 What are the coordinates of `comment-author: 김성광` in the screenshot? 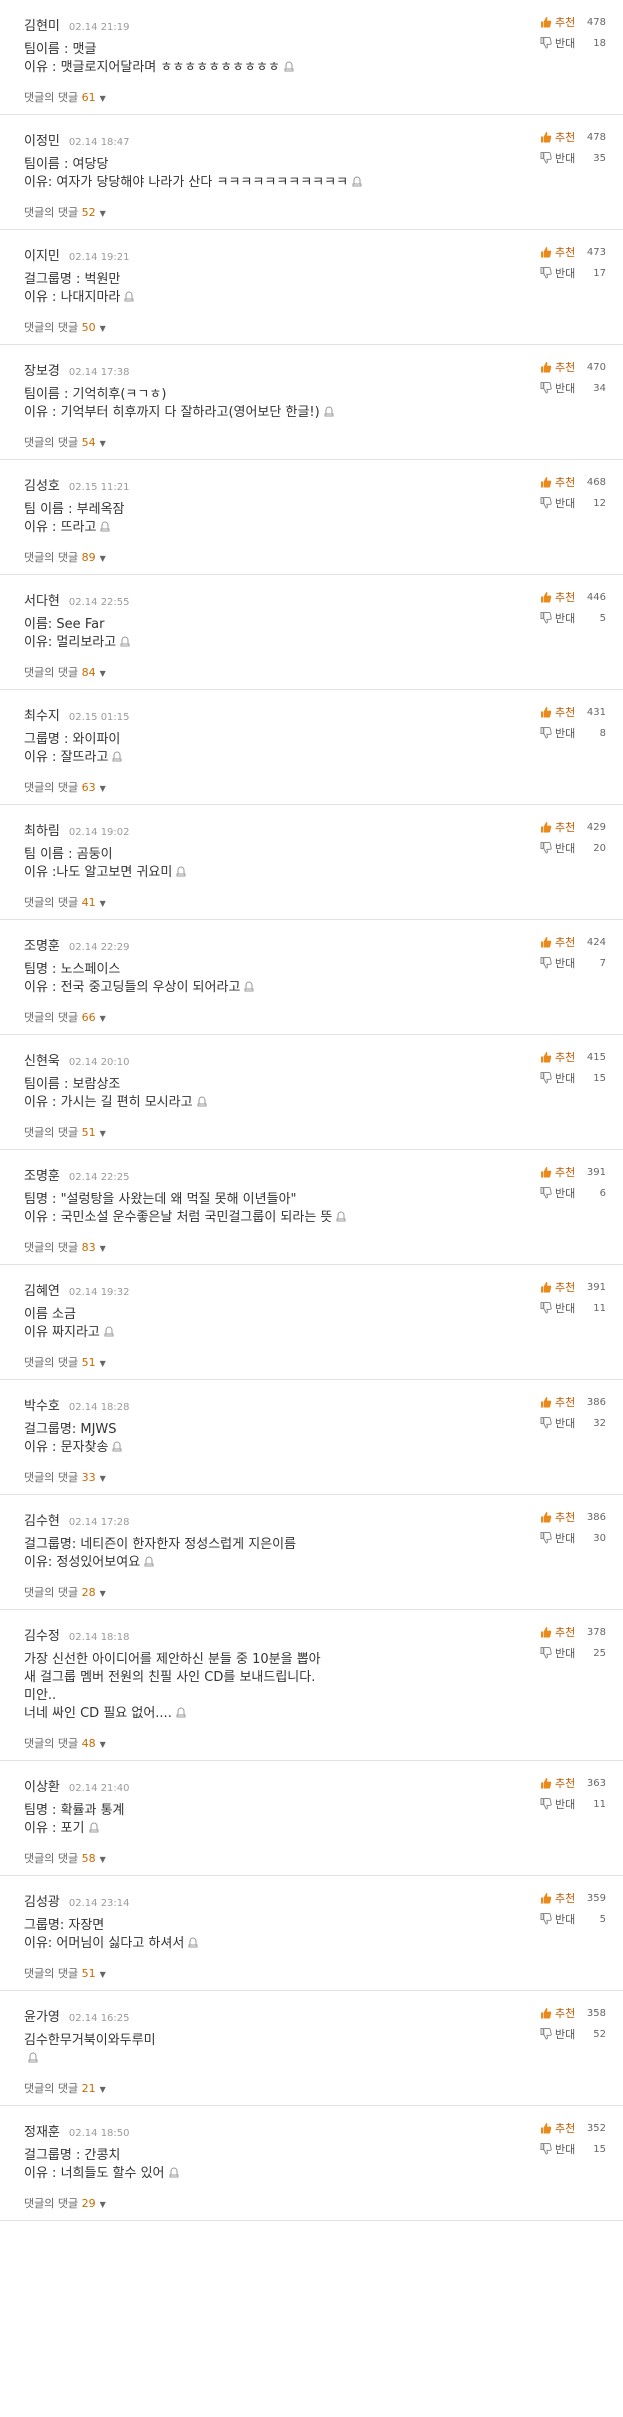 It's located at (42, 1902).